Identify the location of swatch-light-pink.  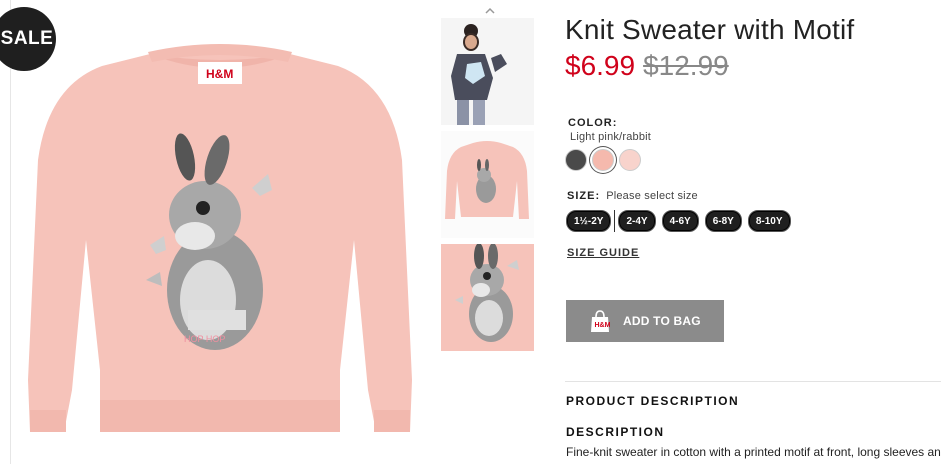
(603, 160).